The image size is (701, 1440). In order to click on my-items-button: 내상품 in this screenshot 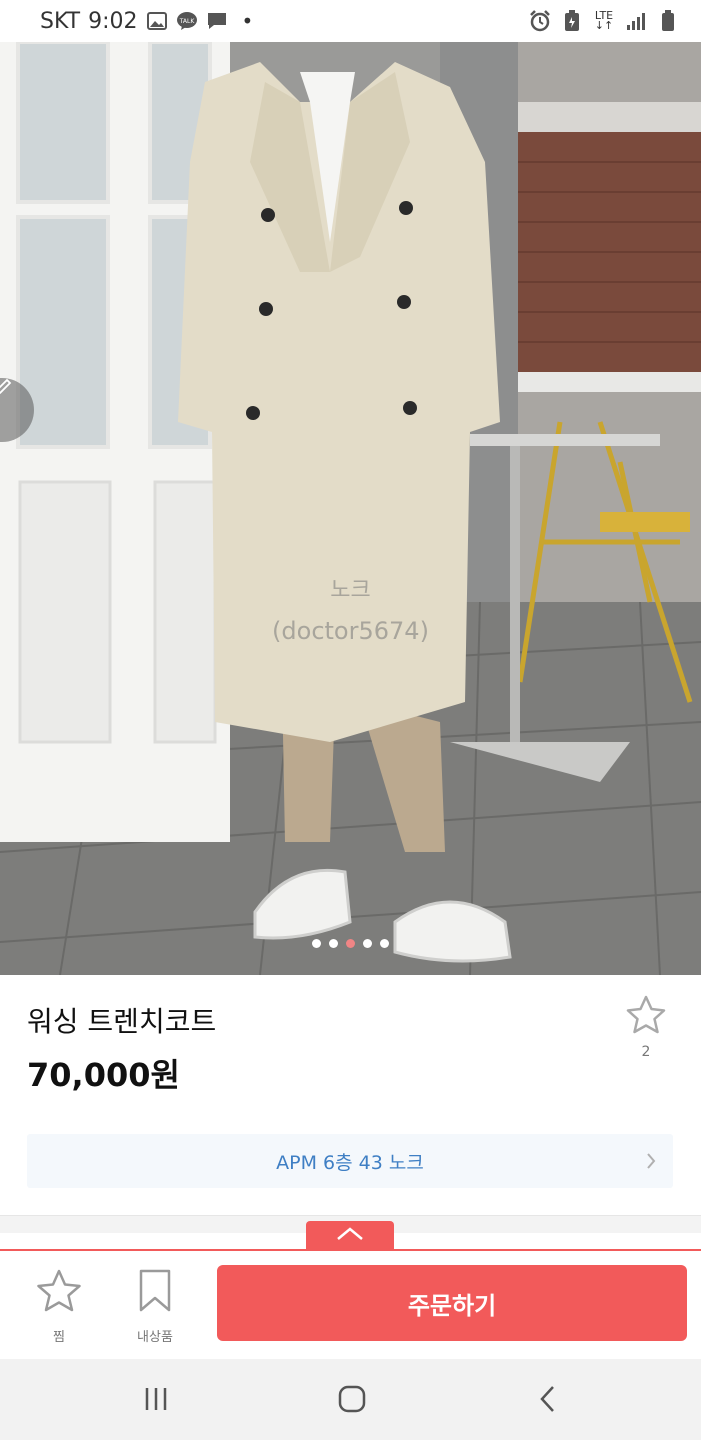, I will do `click(155, 1306)`.